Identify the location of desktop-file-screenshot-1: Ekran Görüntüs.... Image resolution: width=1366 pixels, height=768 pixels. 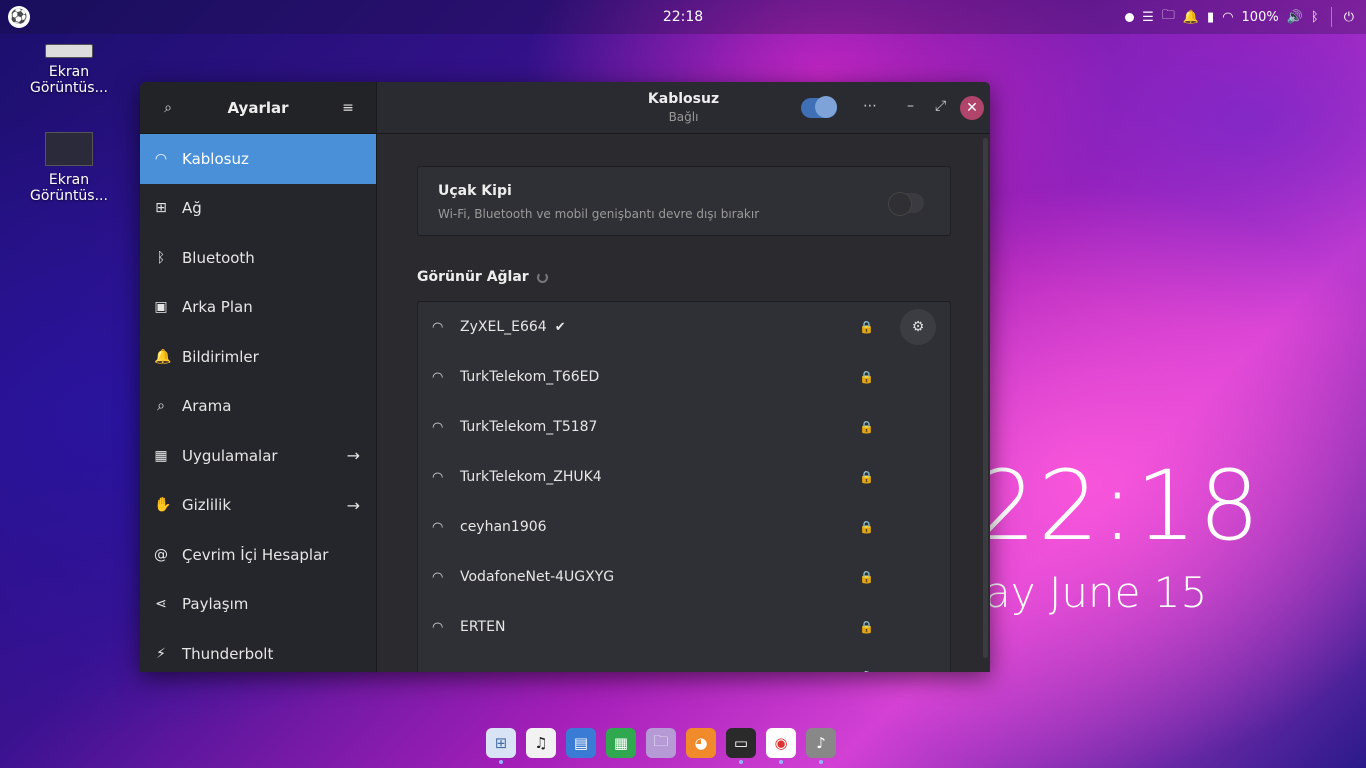
(69, 70).